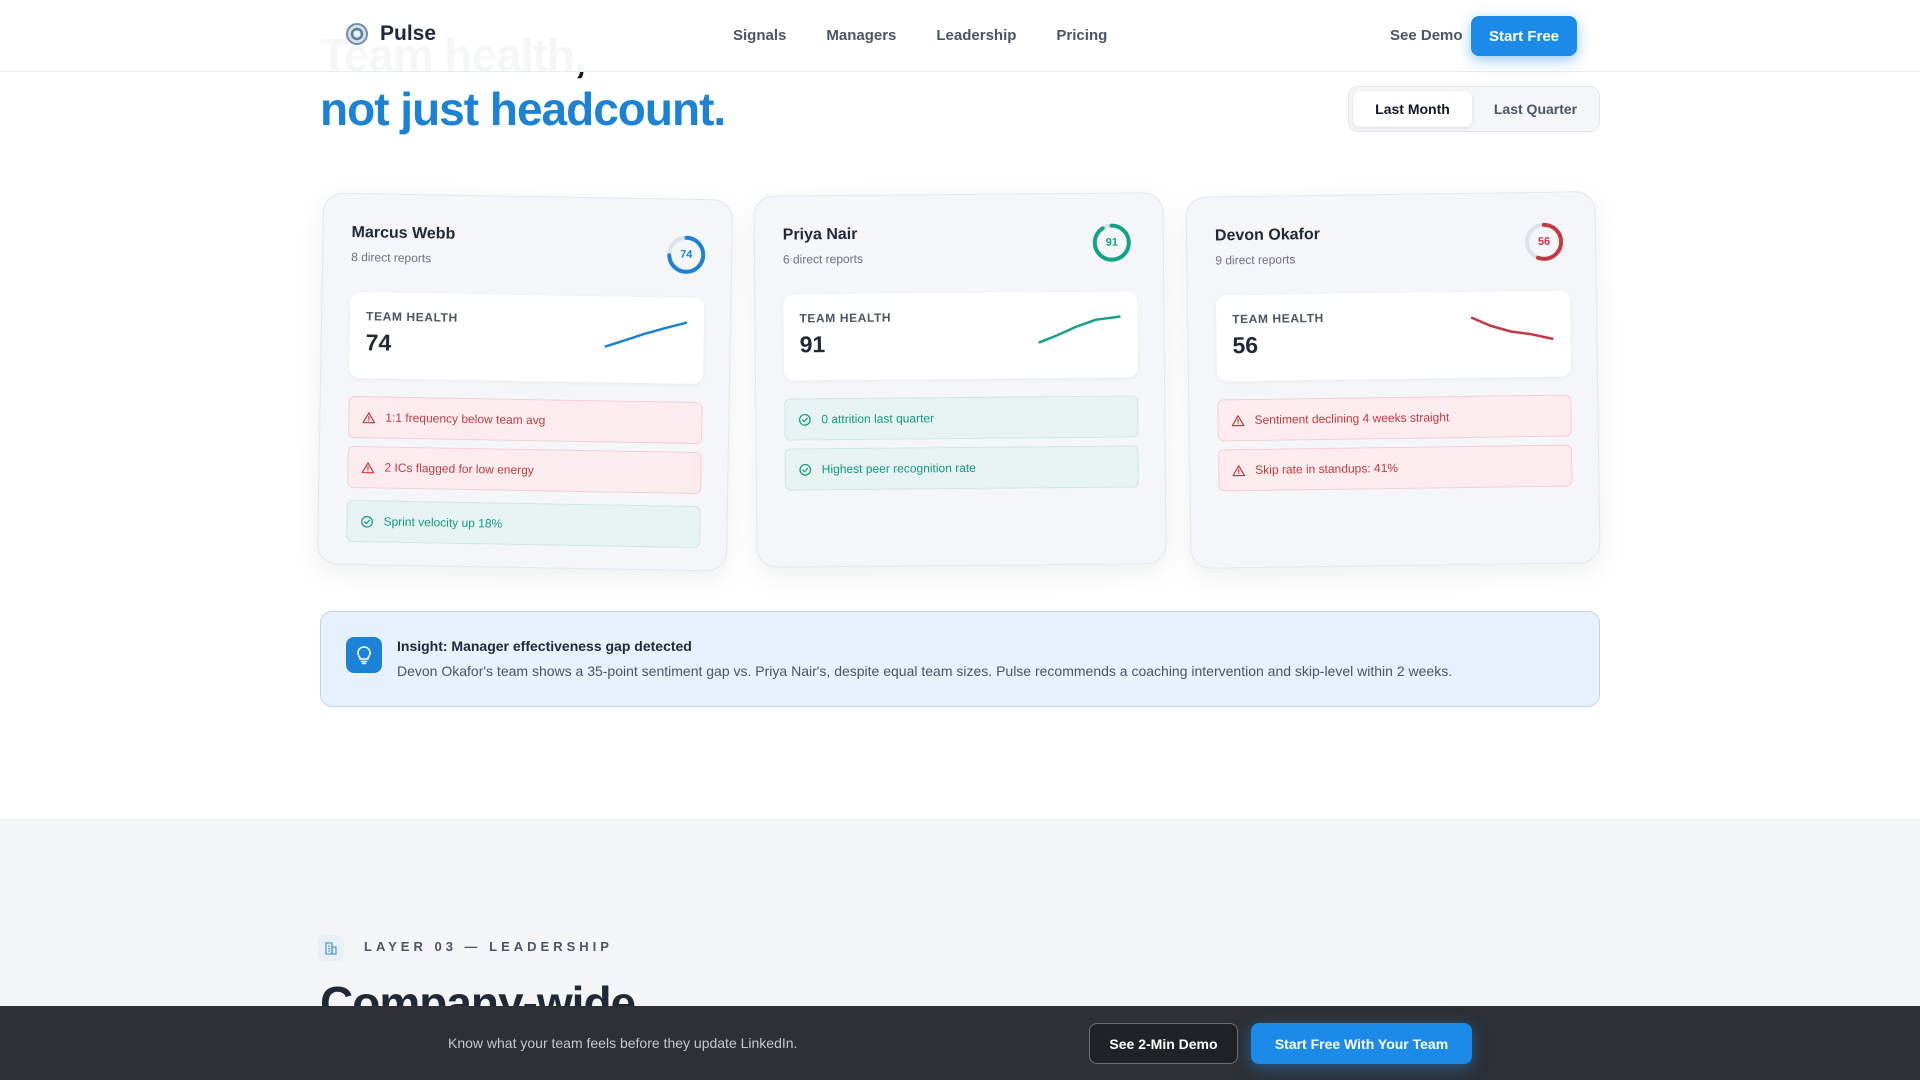 This screenshot has height=1080, width=1920. I want to click on direct-reports: 6 direct reports, so click(823, 259).